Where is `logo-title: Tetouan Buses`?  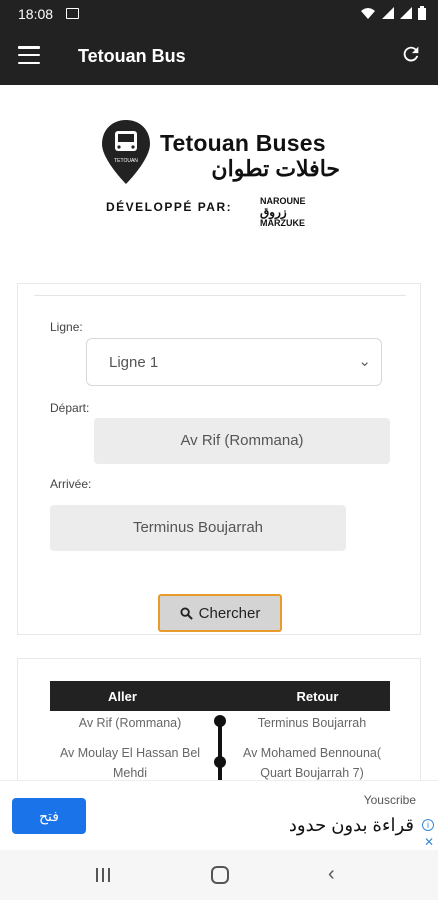 logo-title: Tetouan Buses is located at coordinates (243, 143).